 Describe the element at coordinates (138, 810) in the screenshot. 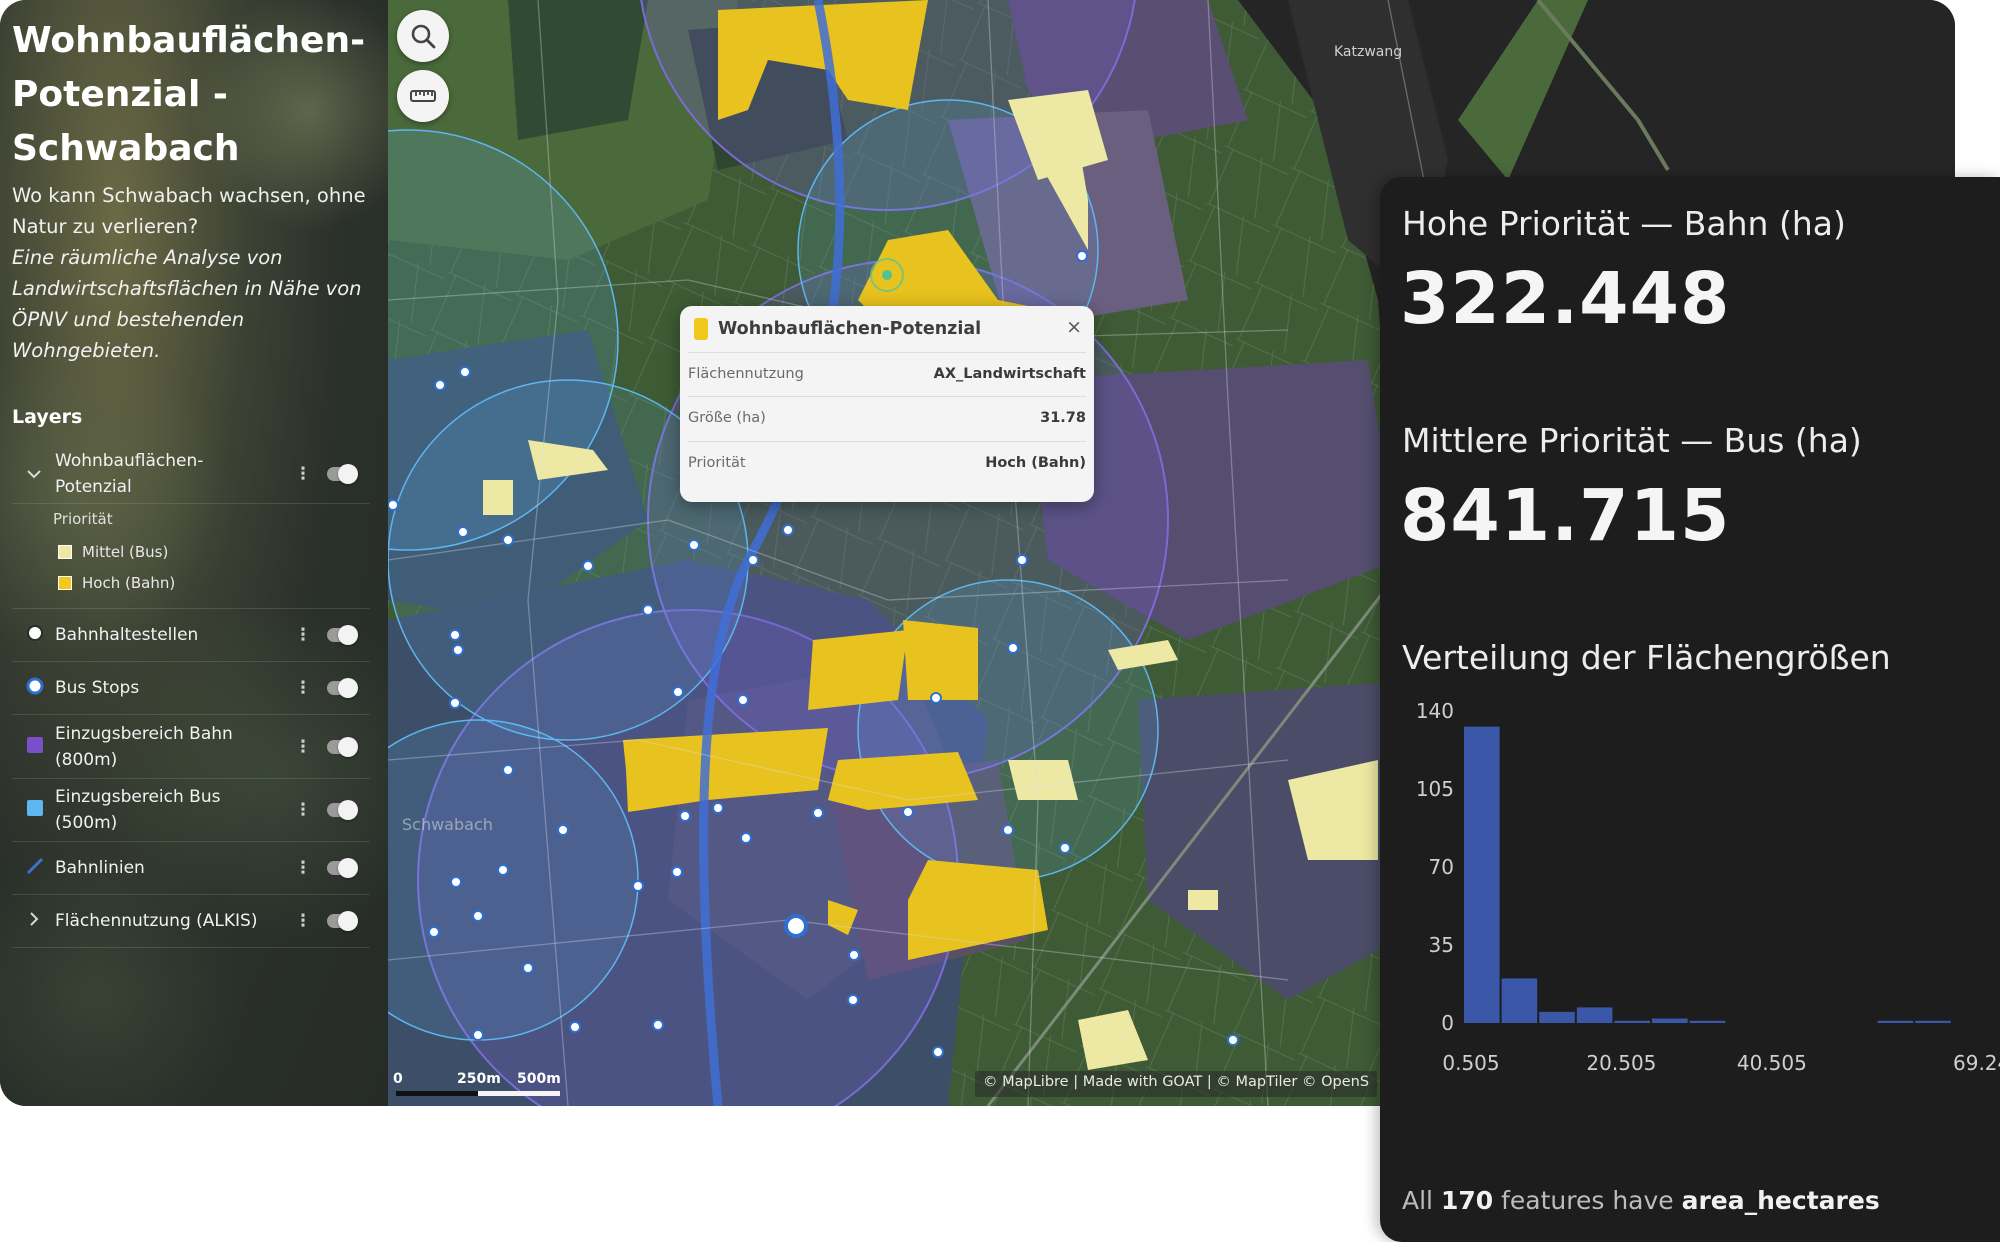

I see `layer-label: Einzugsbereich Bus (500m)` at that location.